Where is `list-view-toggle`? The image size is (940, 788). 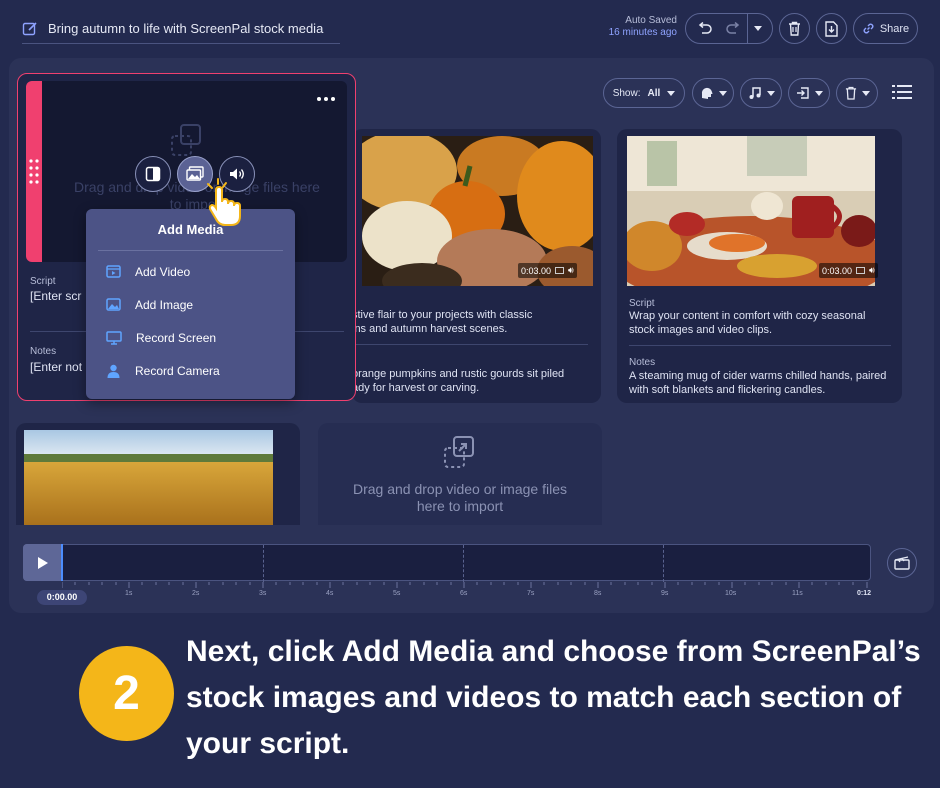
list-view-toggle is located at coordinates (902, 94).